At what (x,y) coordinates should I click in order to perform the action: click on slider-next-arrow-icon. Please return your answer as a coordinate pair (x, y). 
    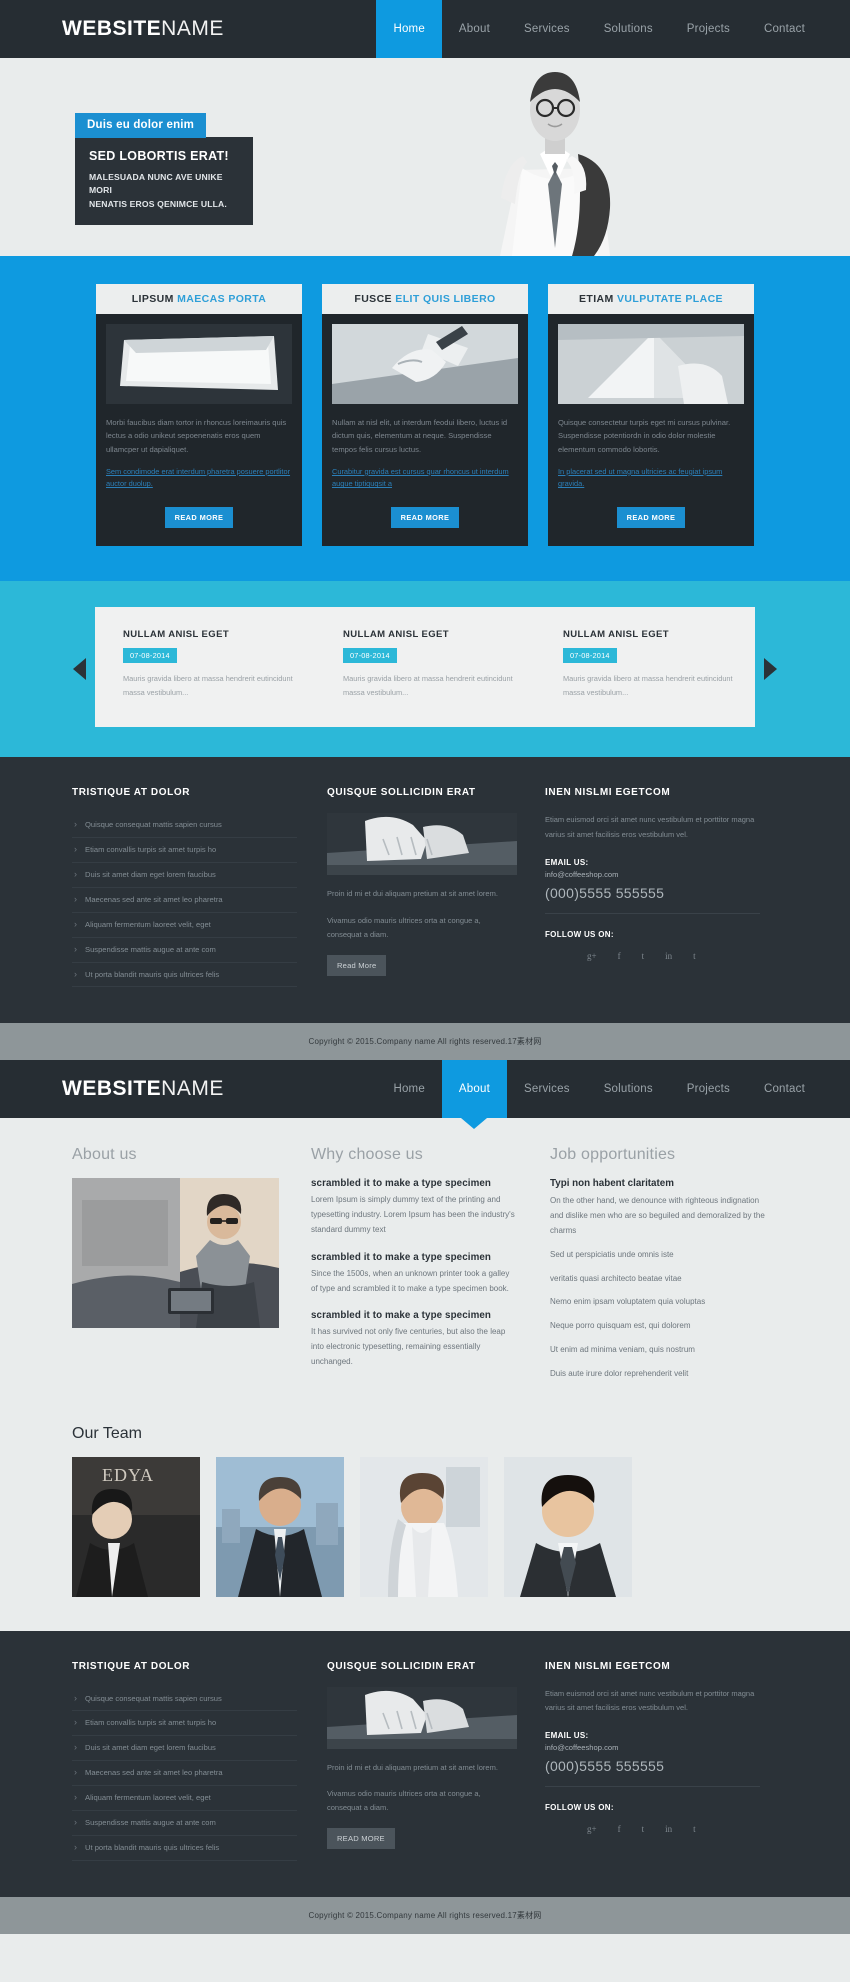
    Looking at the image, I should click on (770, 669).